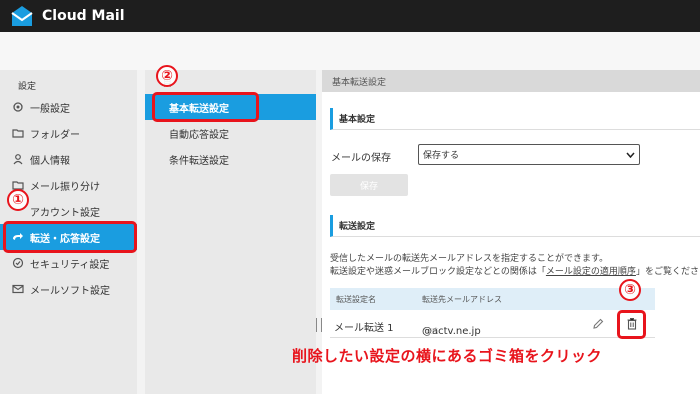  Describe the element at coordinates (18, 263) in the screenshot. I see `shield-icon` at that location.